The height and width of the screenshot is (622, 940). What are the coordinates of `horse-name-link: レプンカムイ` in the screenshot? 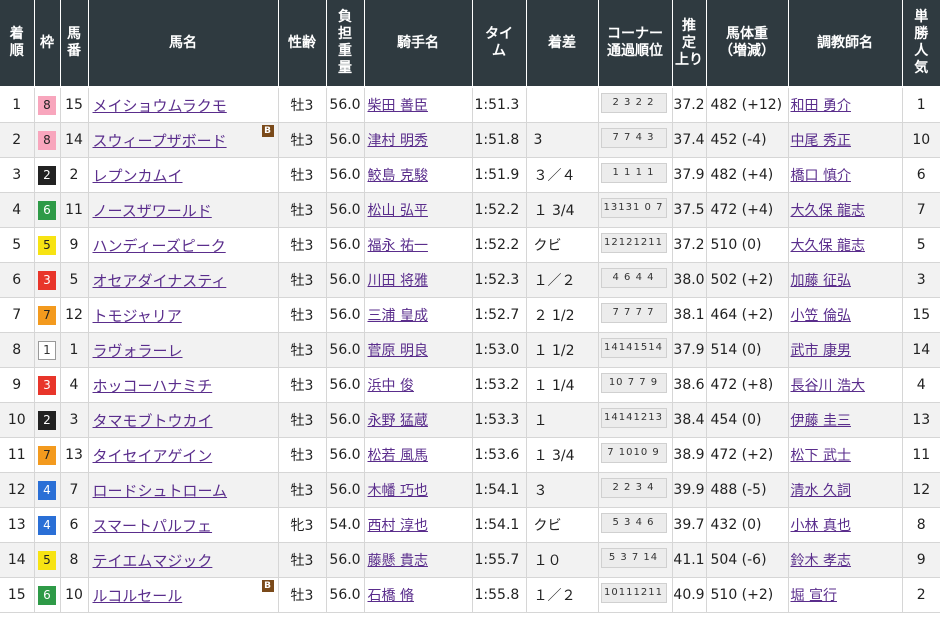 It's located at (138, 176).